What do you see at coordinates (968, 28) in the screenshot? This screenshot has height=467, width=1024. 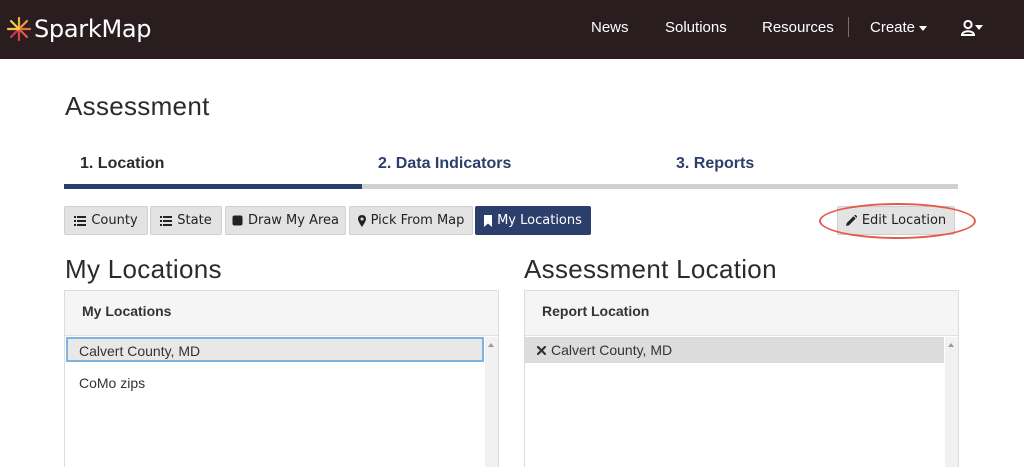 I see `user-icon` at bounding box center [968, 28].